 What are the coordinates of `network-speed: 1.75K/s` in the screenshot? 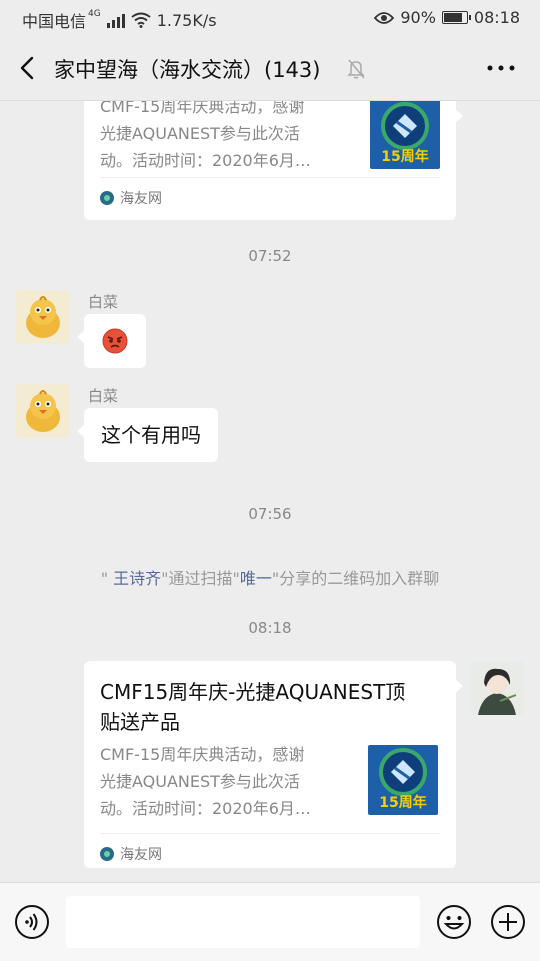 It's located at (186, 20).